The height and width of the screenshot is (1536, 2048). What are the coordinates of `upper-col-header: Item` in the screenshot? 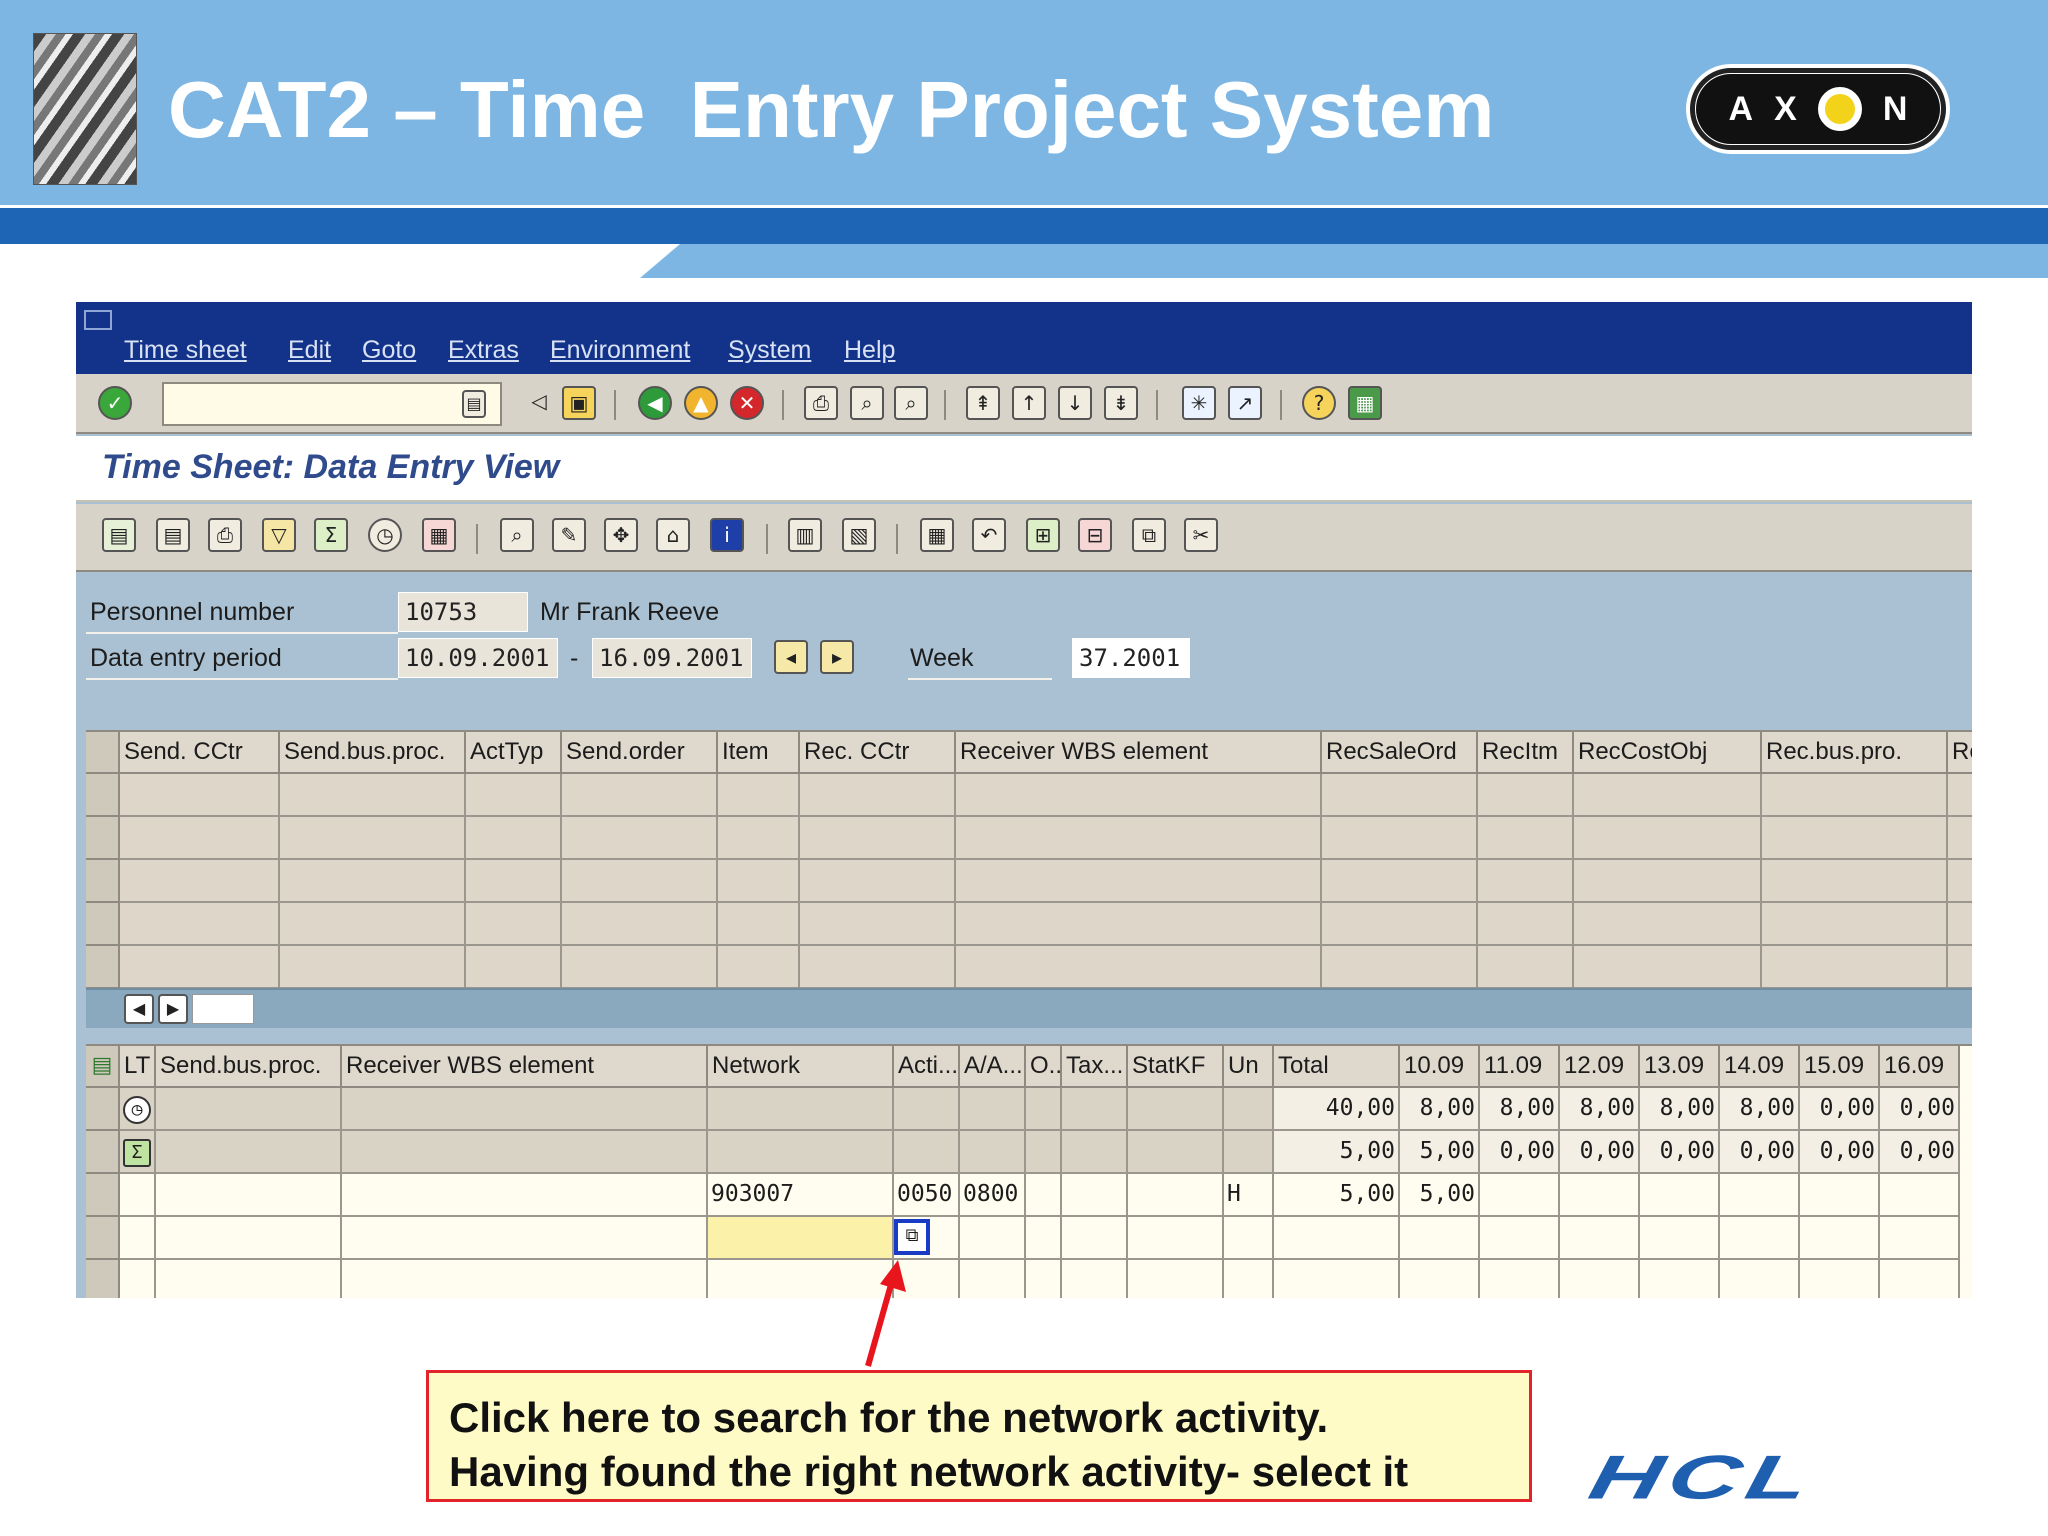 It's located at (759, 753).